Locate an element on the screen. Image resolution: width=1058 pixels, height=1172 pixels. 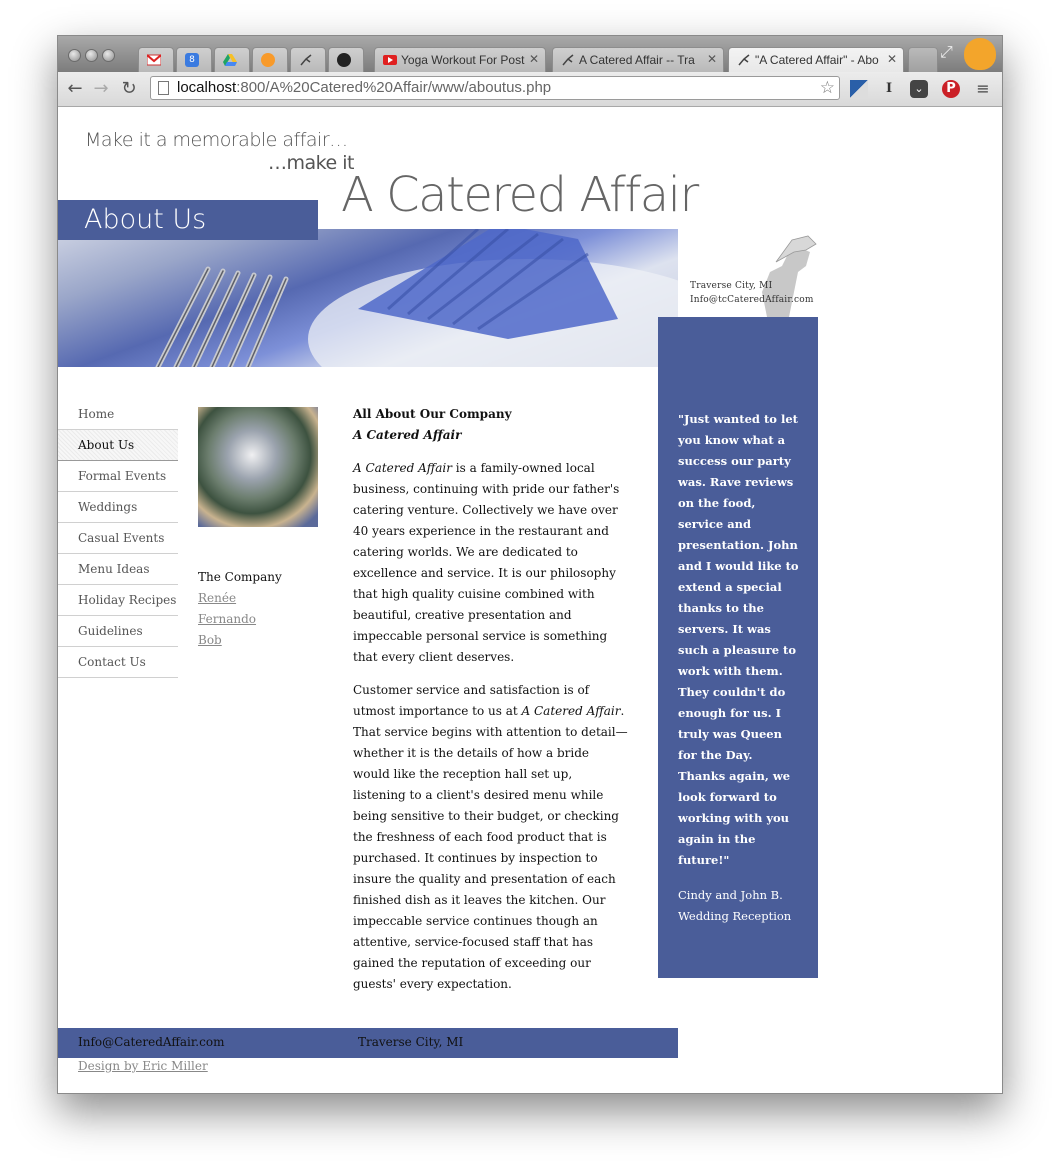
footer-bar: Info@CateredAffair.com Traverse City, MI is located at coordinates (368, 1043).